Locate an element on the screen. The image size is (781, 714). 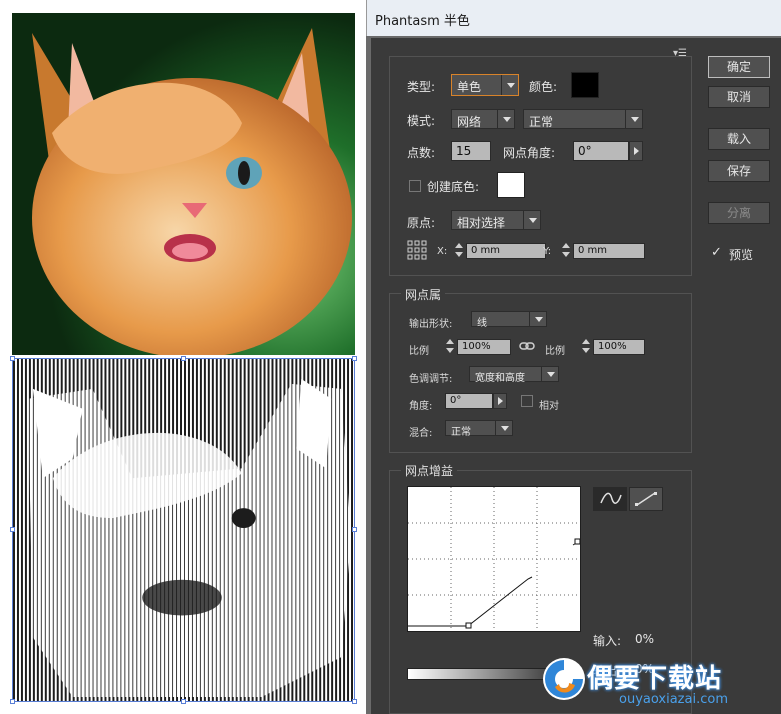
scale-input-2: 100% is located at coordinates (619, 347).